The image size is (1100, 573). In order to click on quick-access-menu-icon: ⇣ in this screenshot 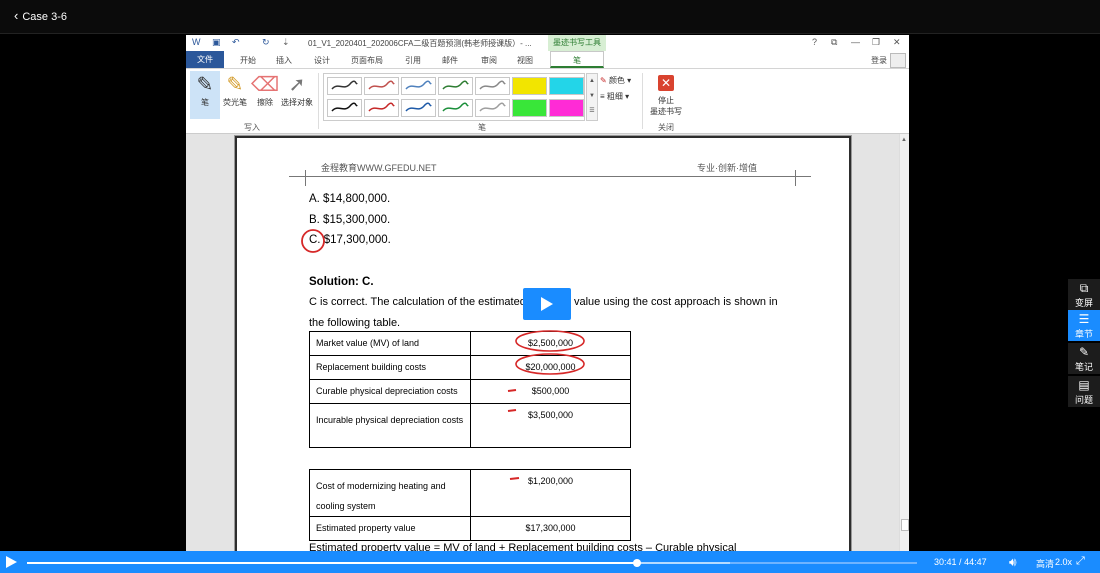, I will do `click(286, 42)`.